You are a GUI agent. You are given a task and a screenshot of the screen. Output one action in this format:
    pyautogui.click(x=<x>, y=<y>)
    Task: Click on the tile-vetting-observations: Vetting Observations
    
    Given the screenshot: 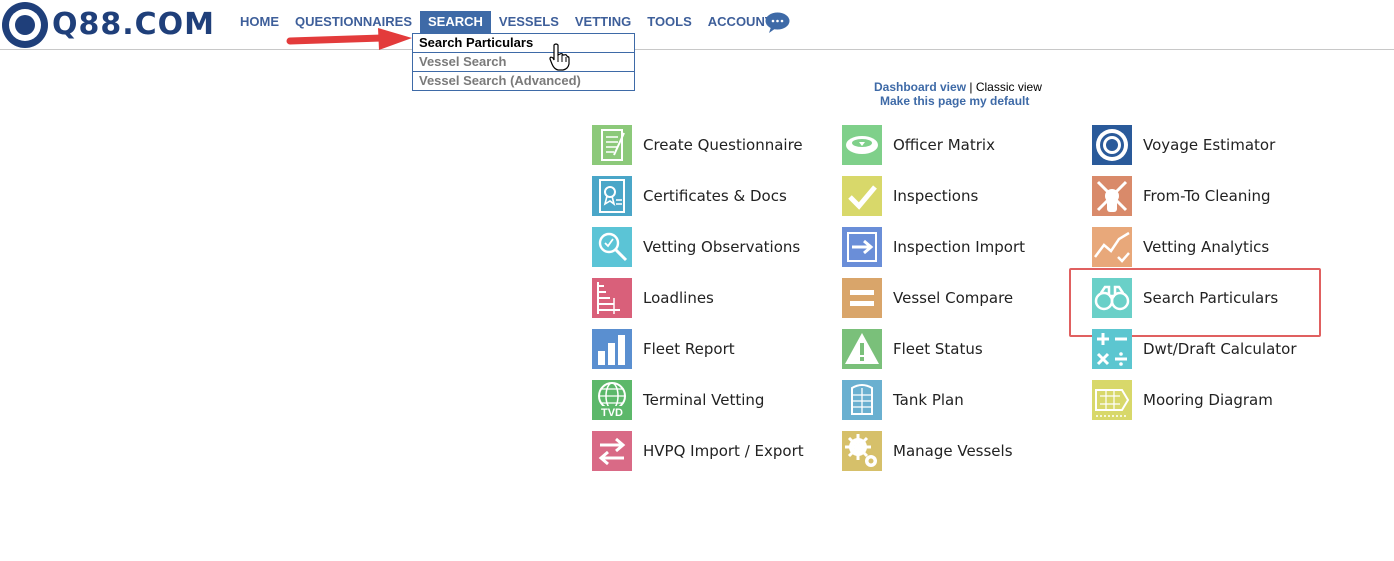 What is the action you would take?
    pyautogui.click(x=696, y=247)
    